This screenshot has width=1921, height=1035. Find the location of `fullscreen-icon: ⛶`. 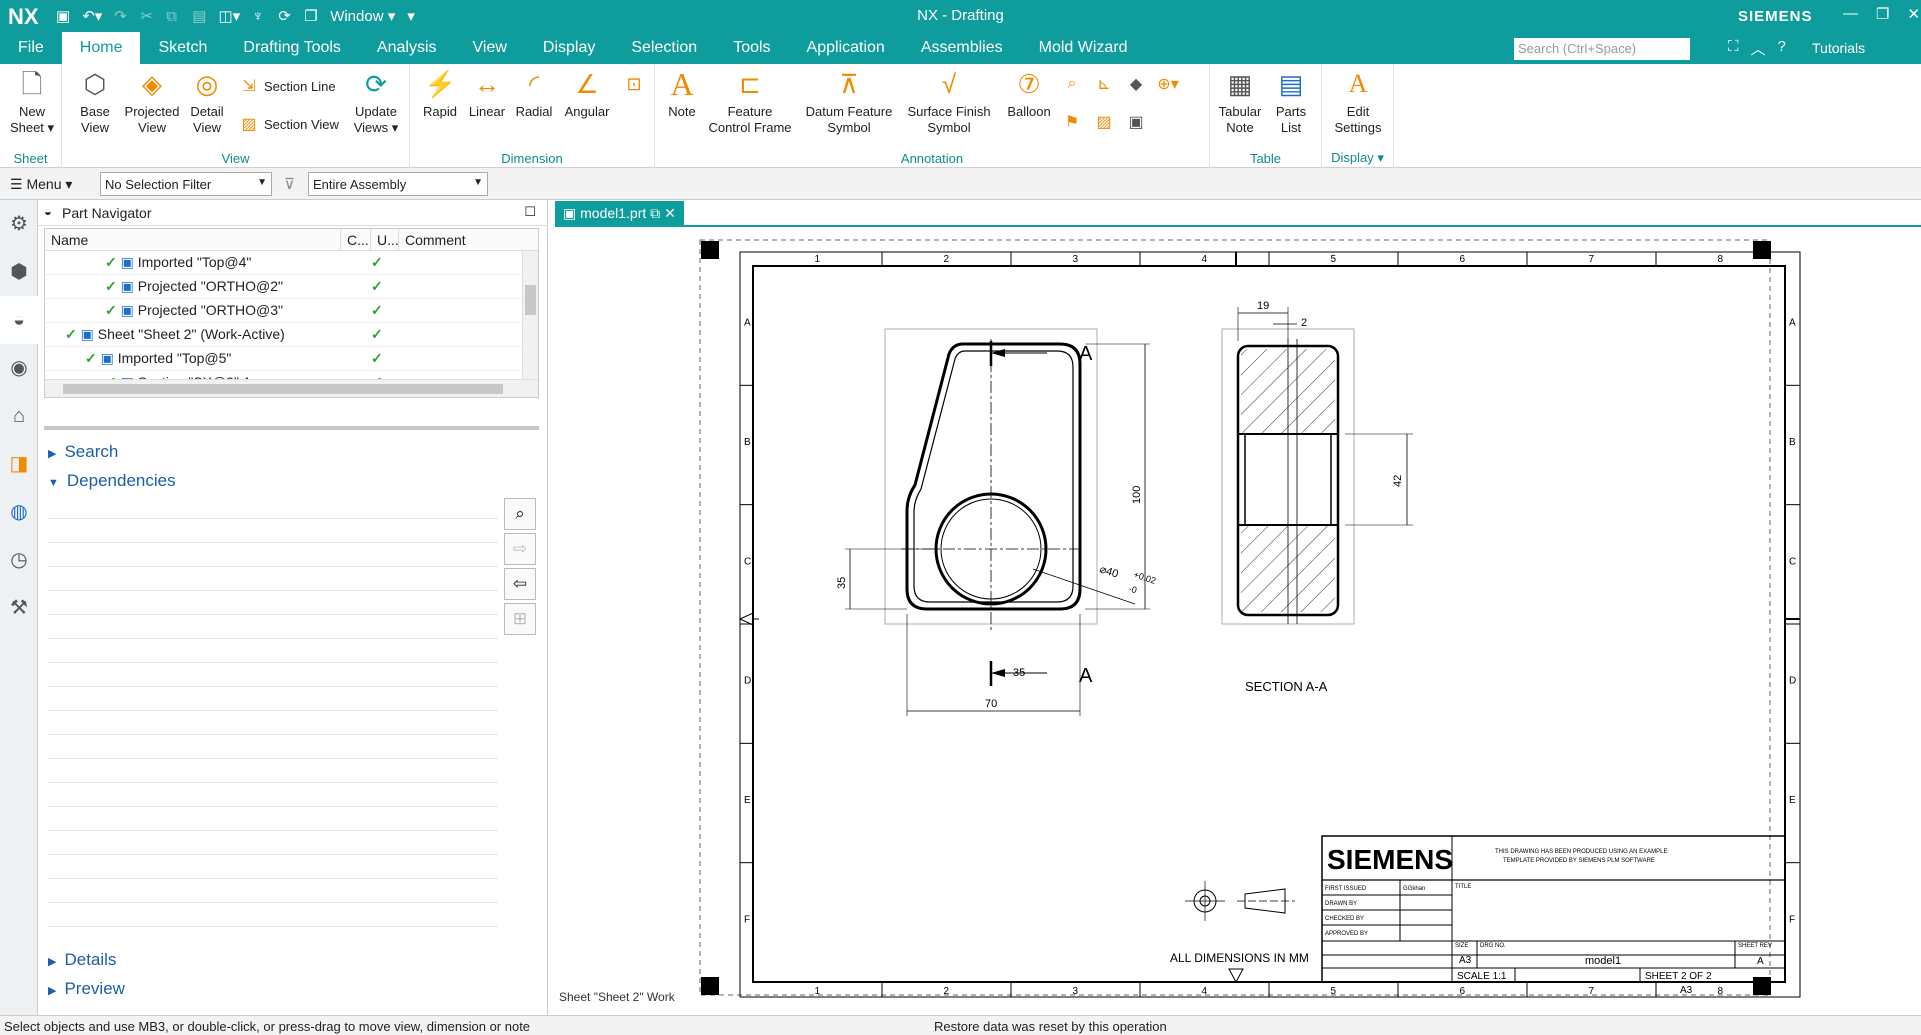

fullscreen-icon: ⛶ is located at coordinates (1733, 48).